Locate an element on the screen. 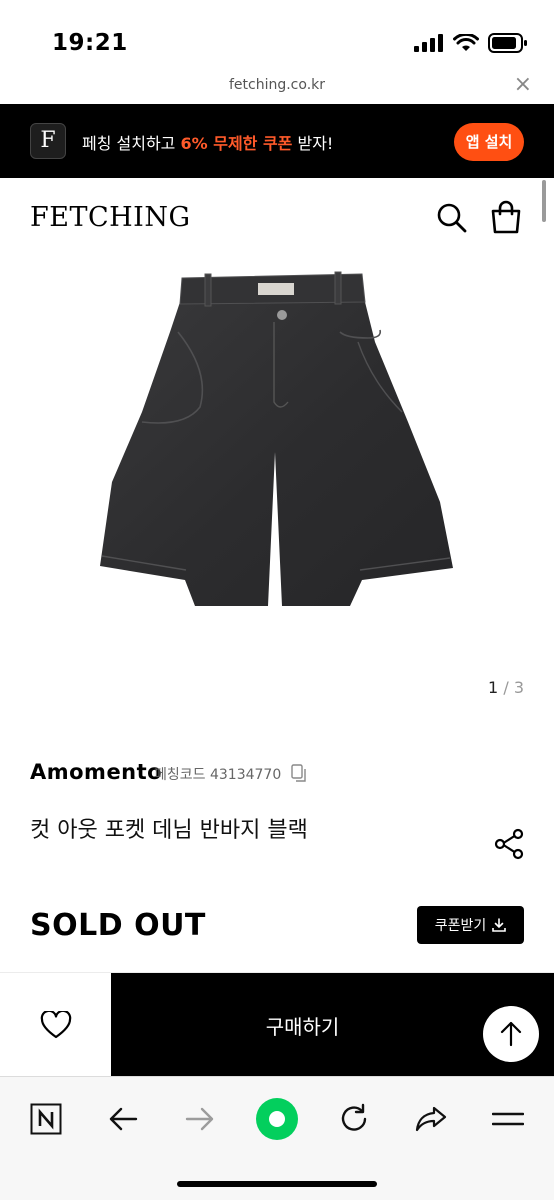 This screenshot has height=1200, width=554. banner-text: 페칭 설치하고 6% 무제한 쿠폰 받자! is located at coordinates (207, 142).